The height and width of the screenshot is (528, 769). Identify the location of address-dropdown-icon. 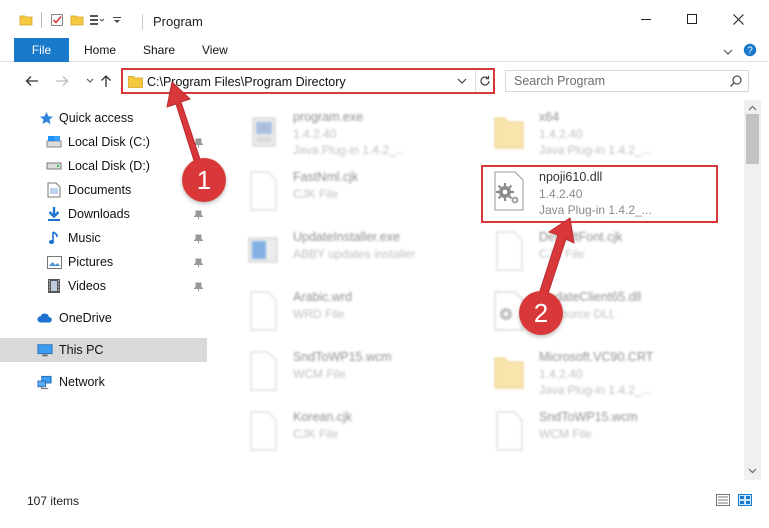
(462, 82).